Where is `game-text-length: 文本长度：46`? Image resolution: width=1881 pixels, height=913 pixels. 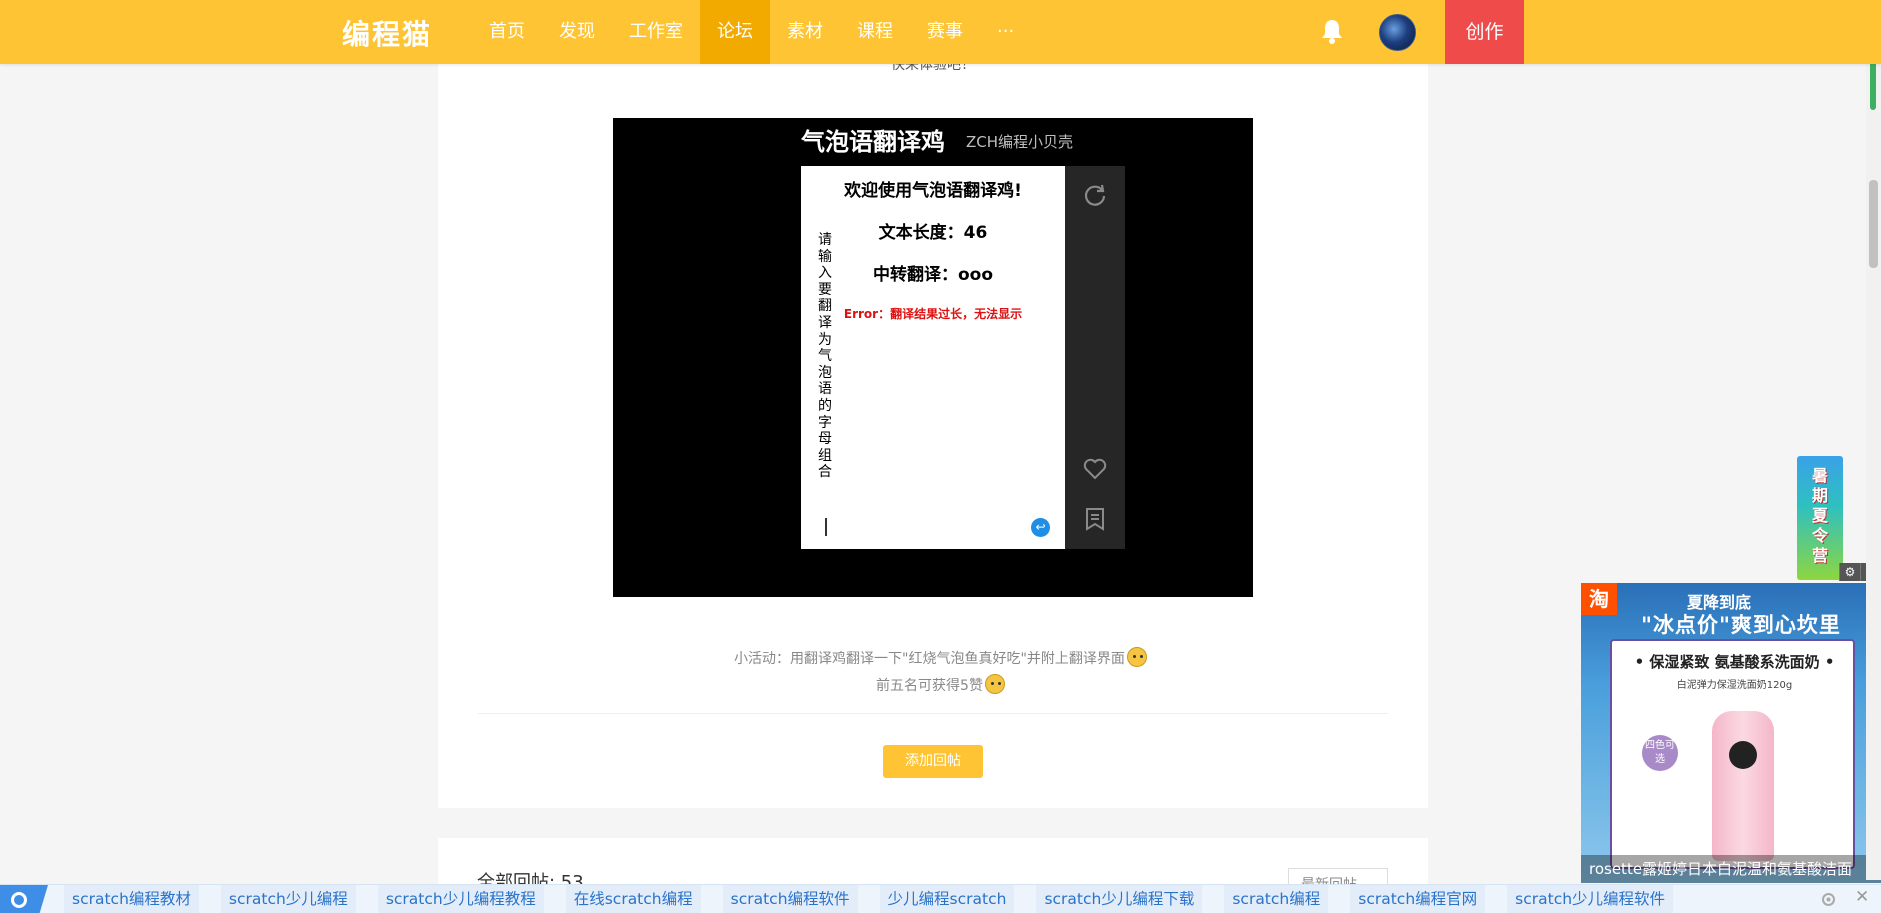
game-text-length: 文本长度：46 is located at coordinates (933, 233).